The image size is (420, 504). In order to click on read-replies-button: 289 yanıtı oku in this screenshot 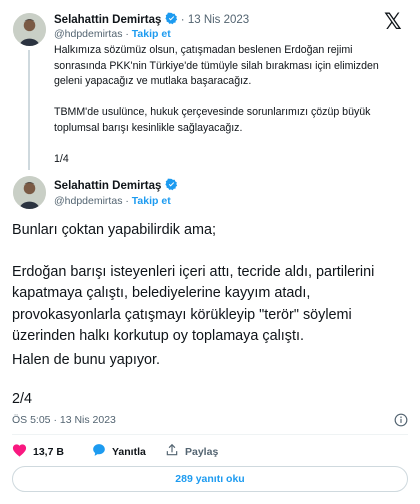, I will do `click(210, 479)`.